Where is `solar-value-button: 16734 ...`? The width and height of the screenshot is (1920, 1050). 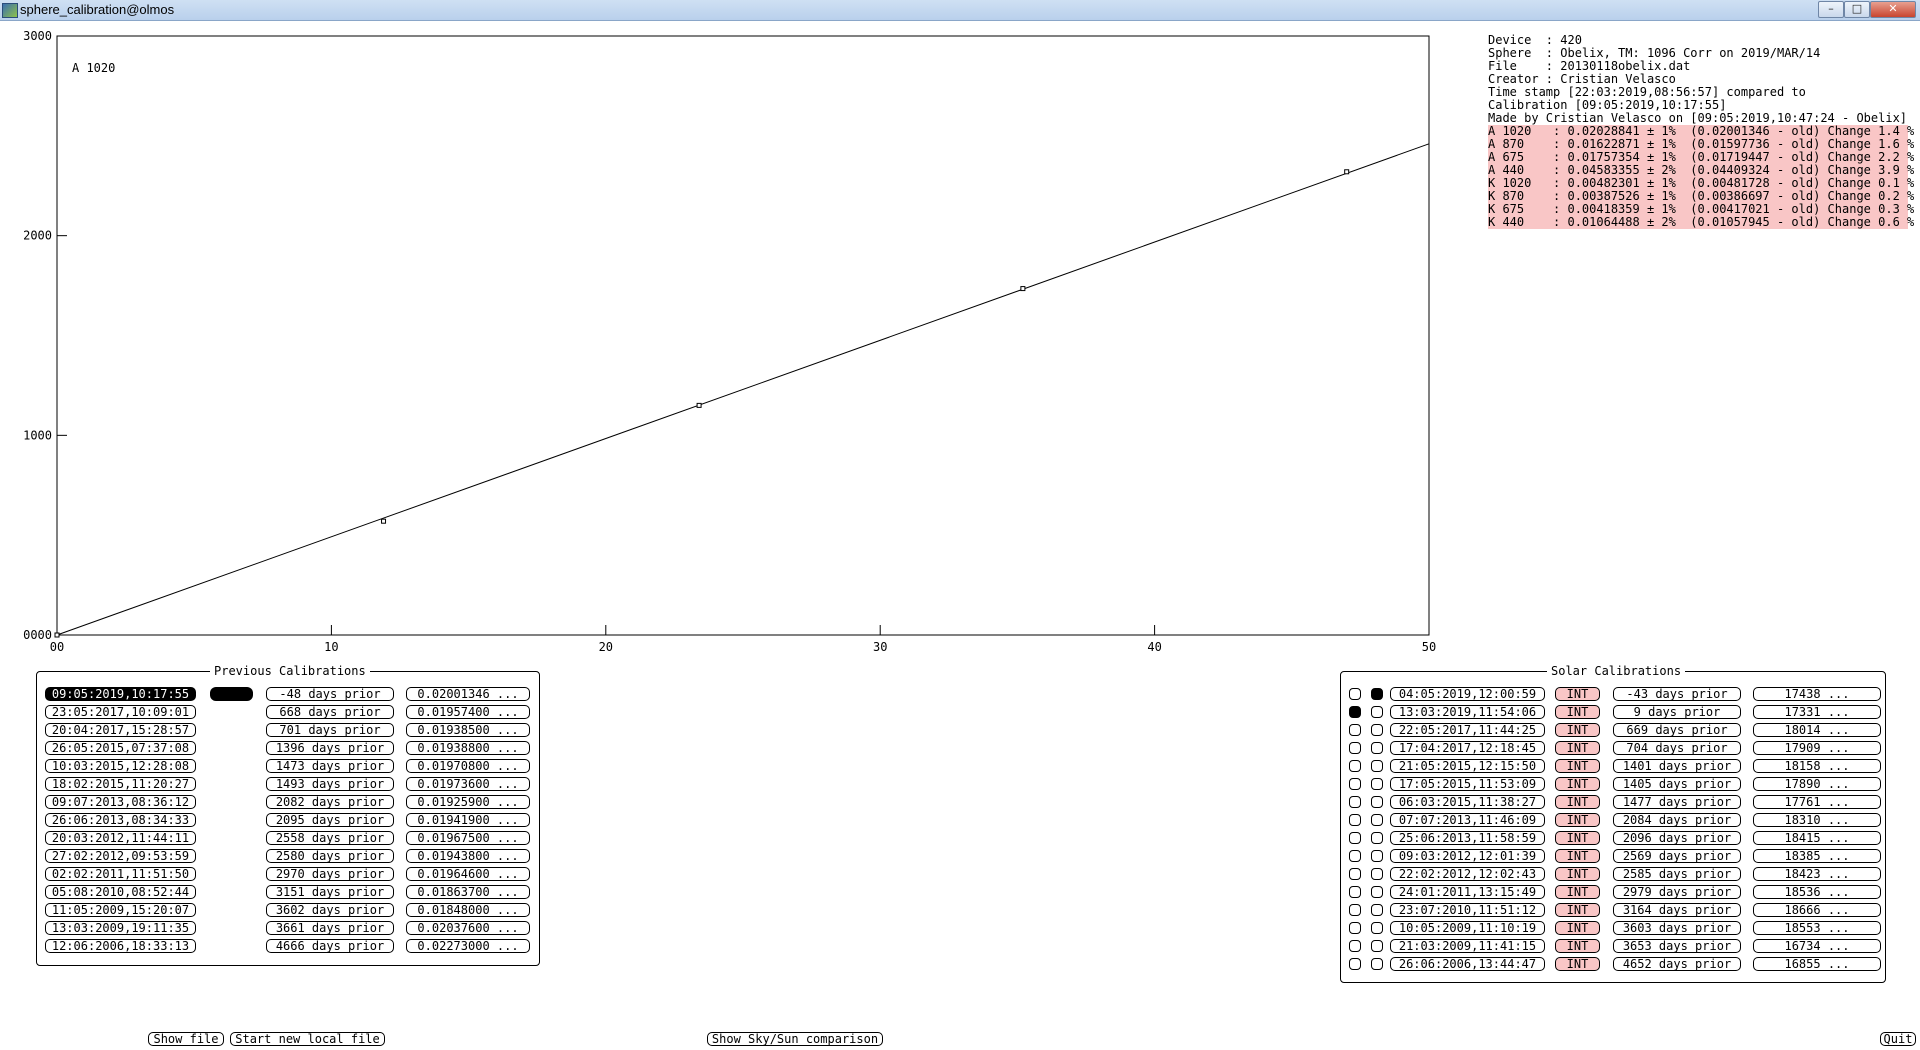 solar-value-button: 16734 ... is located at coordinates (1817, 946).